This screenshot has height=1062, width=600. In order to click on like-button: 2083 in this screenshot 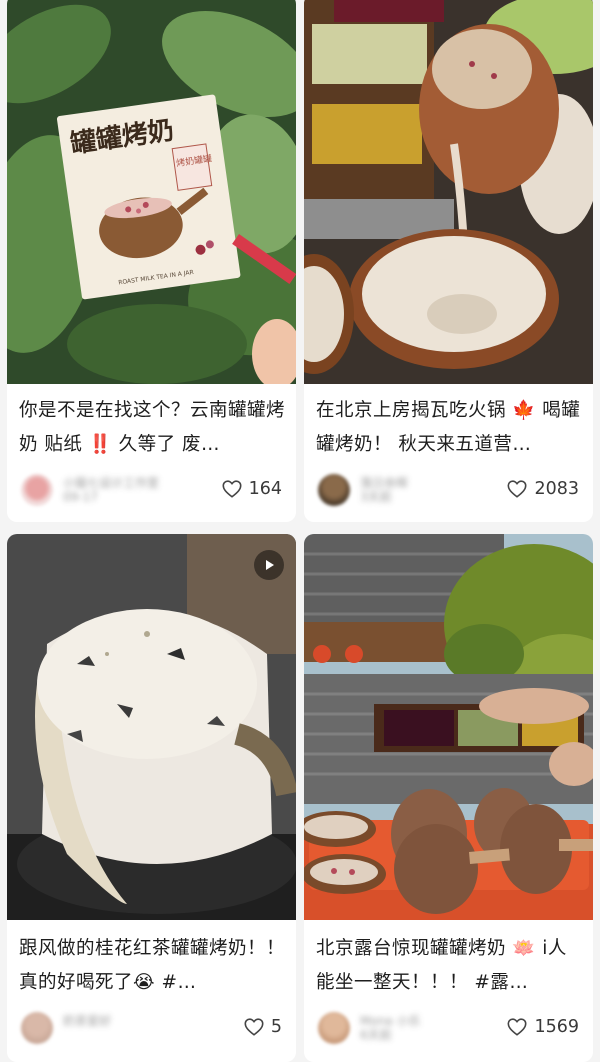, I will do `click(542, 489)`.